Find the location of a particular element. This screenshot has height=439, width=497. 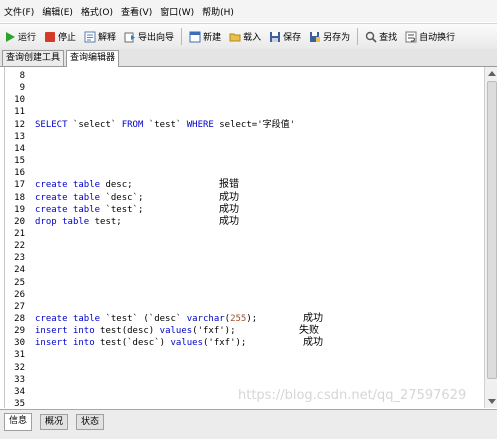

code-line: create table desc; is located at coordinates (84, 185).